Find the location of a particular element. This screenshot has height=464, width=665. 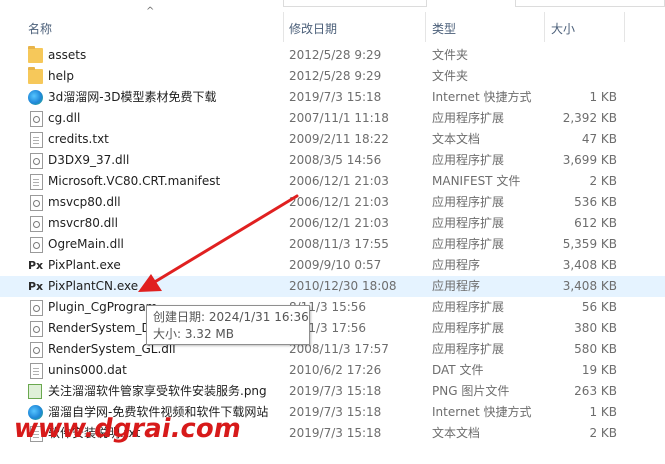

file-date: 2009/9/10 0:57 is located at coordinates (335, 265).